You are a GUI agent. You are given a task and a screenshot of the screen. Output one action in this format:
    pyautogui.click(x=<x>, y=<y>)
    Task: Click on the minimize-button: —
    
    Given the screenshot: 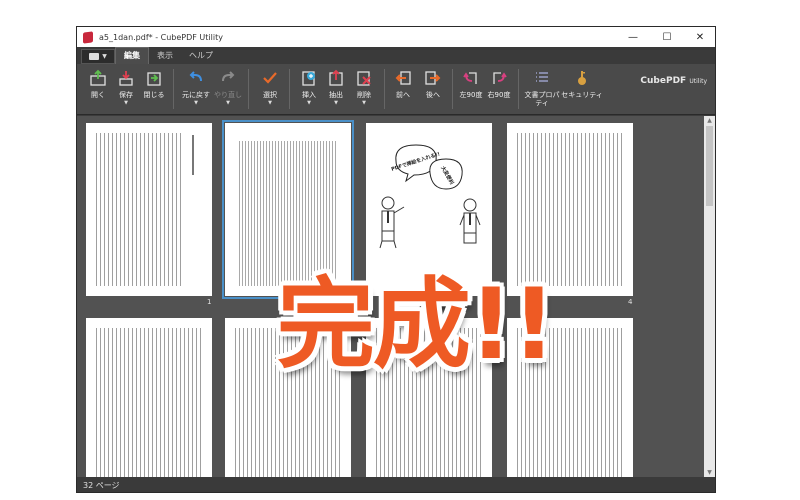 What is the action you would take?
    pyautogui.click(x=633, y=37)
    